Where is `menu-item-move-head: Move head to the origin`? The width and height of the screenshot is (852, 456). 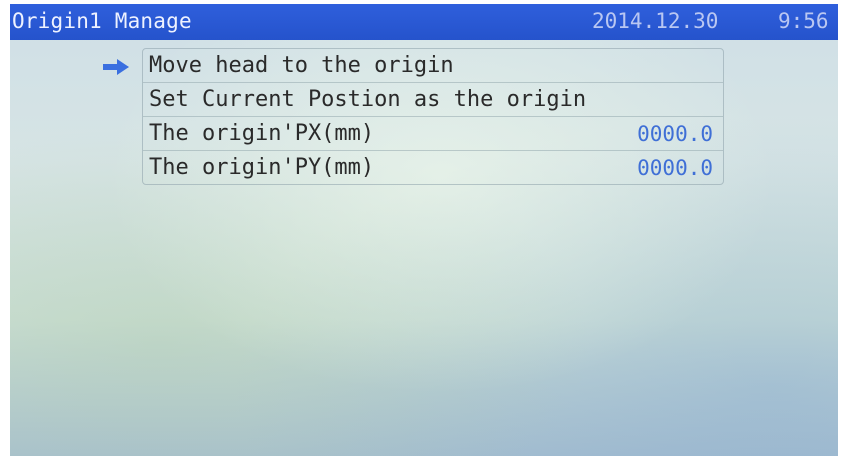 menu-item-move-head: Move head to the origin is located at coordinates (433, 66).